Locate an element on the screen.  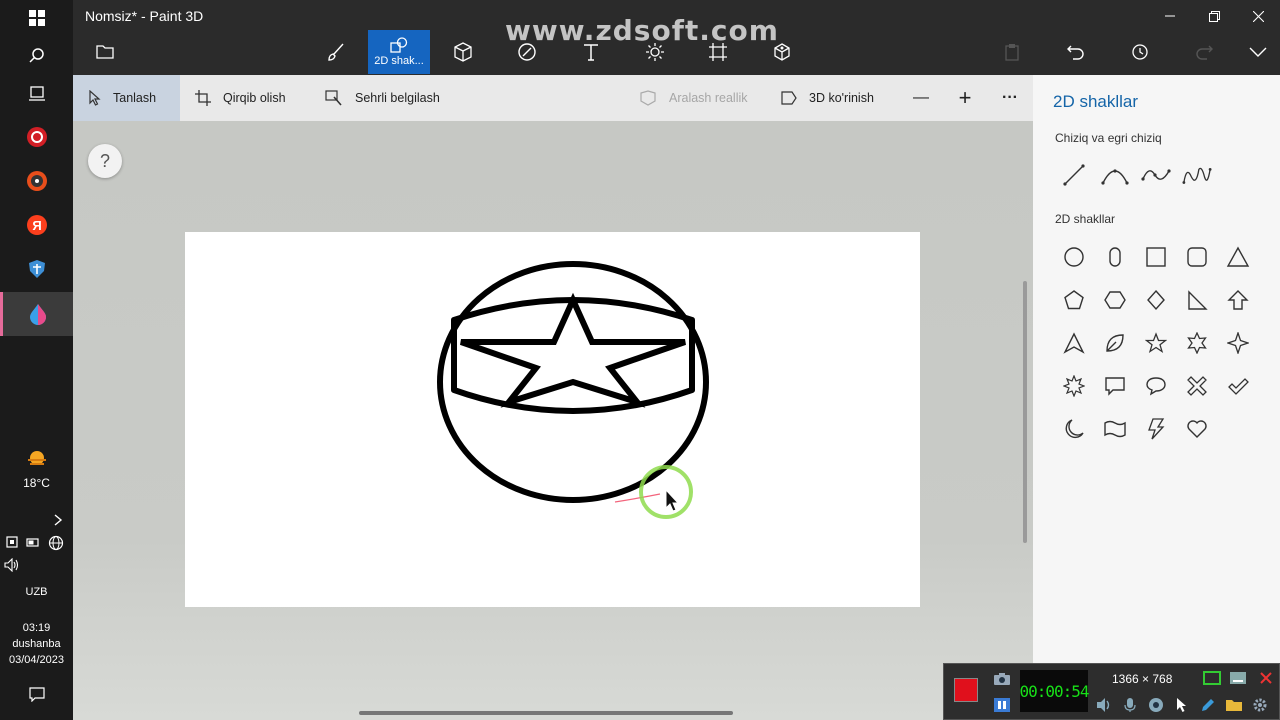
clock-time: 03:19 is located at coordinates (36, 628).